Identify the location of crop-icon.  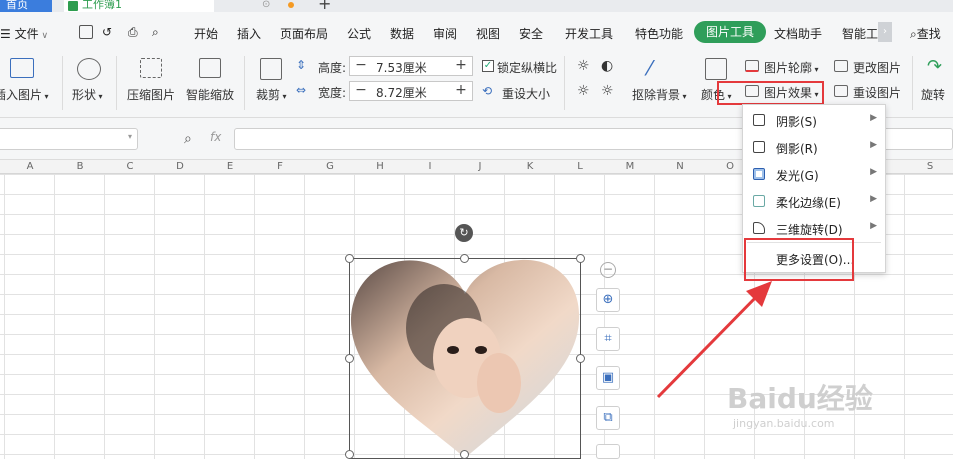
(271, 69).